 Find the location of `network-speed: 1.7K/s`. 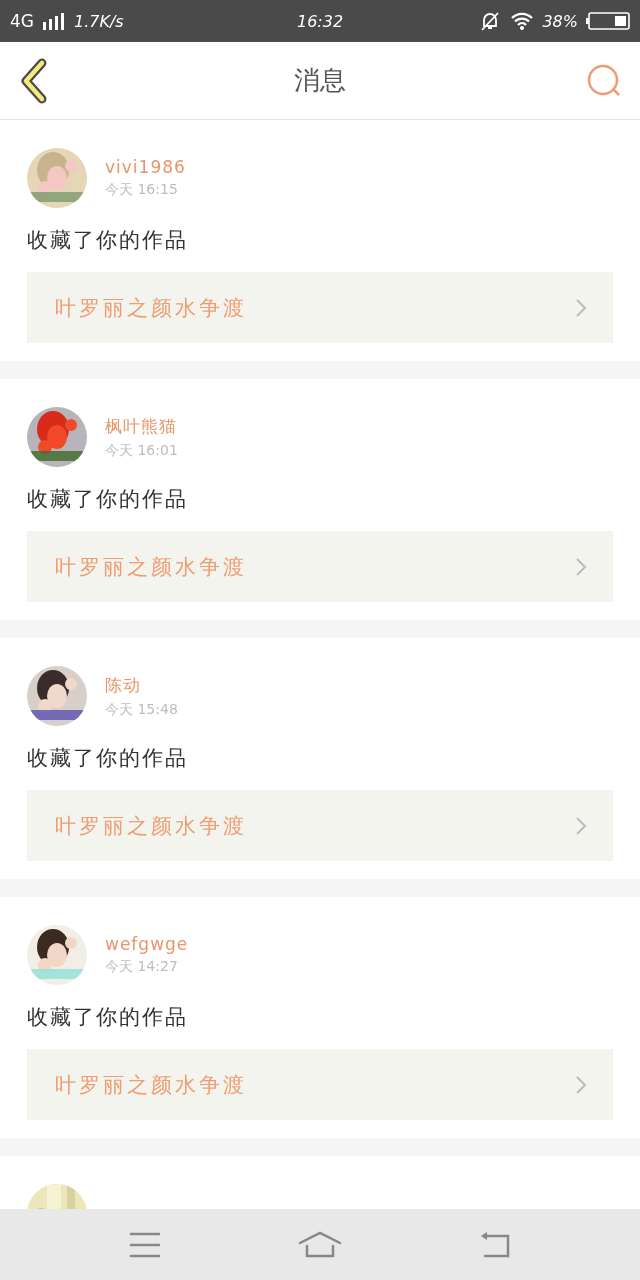

network-speed: 1.7K/s is located at coordinates (99, 21).